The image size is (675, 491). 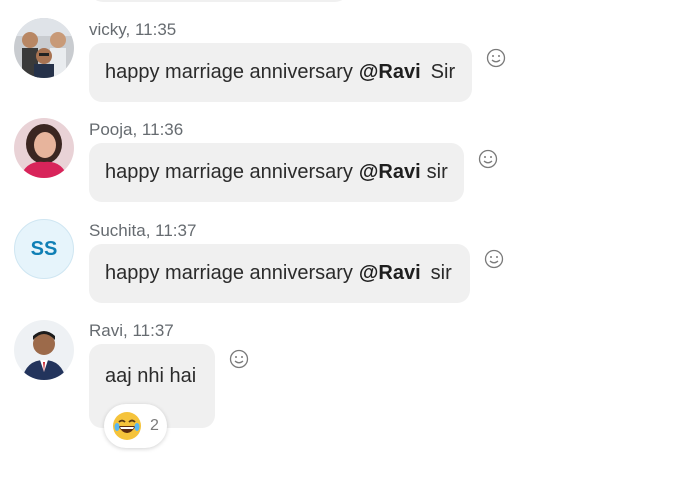 What do you see at coordinates (44, 148) in the screenshot?
I see `avatar-pooja` at bounding box center [44, 148].